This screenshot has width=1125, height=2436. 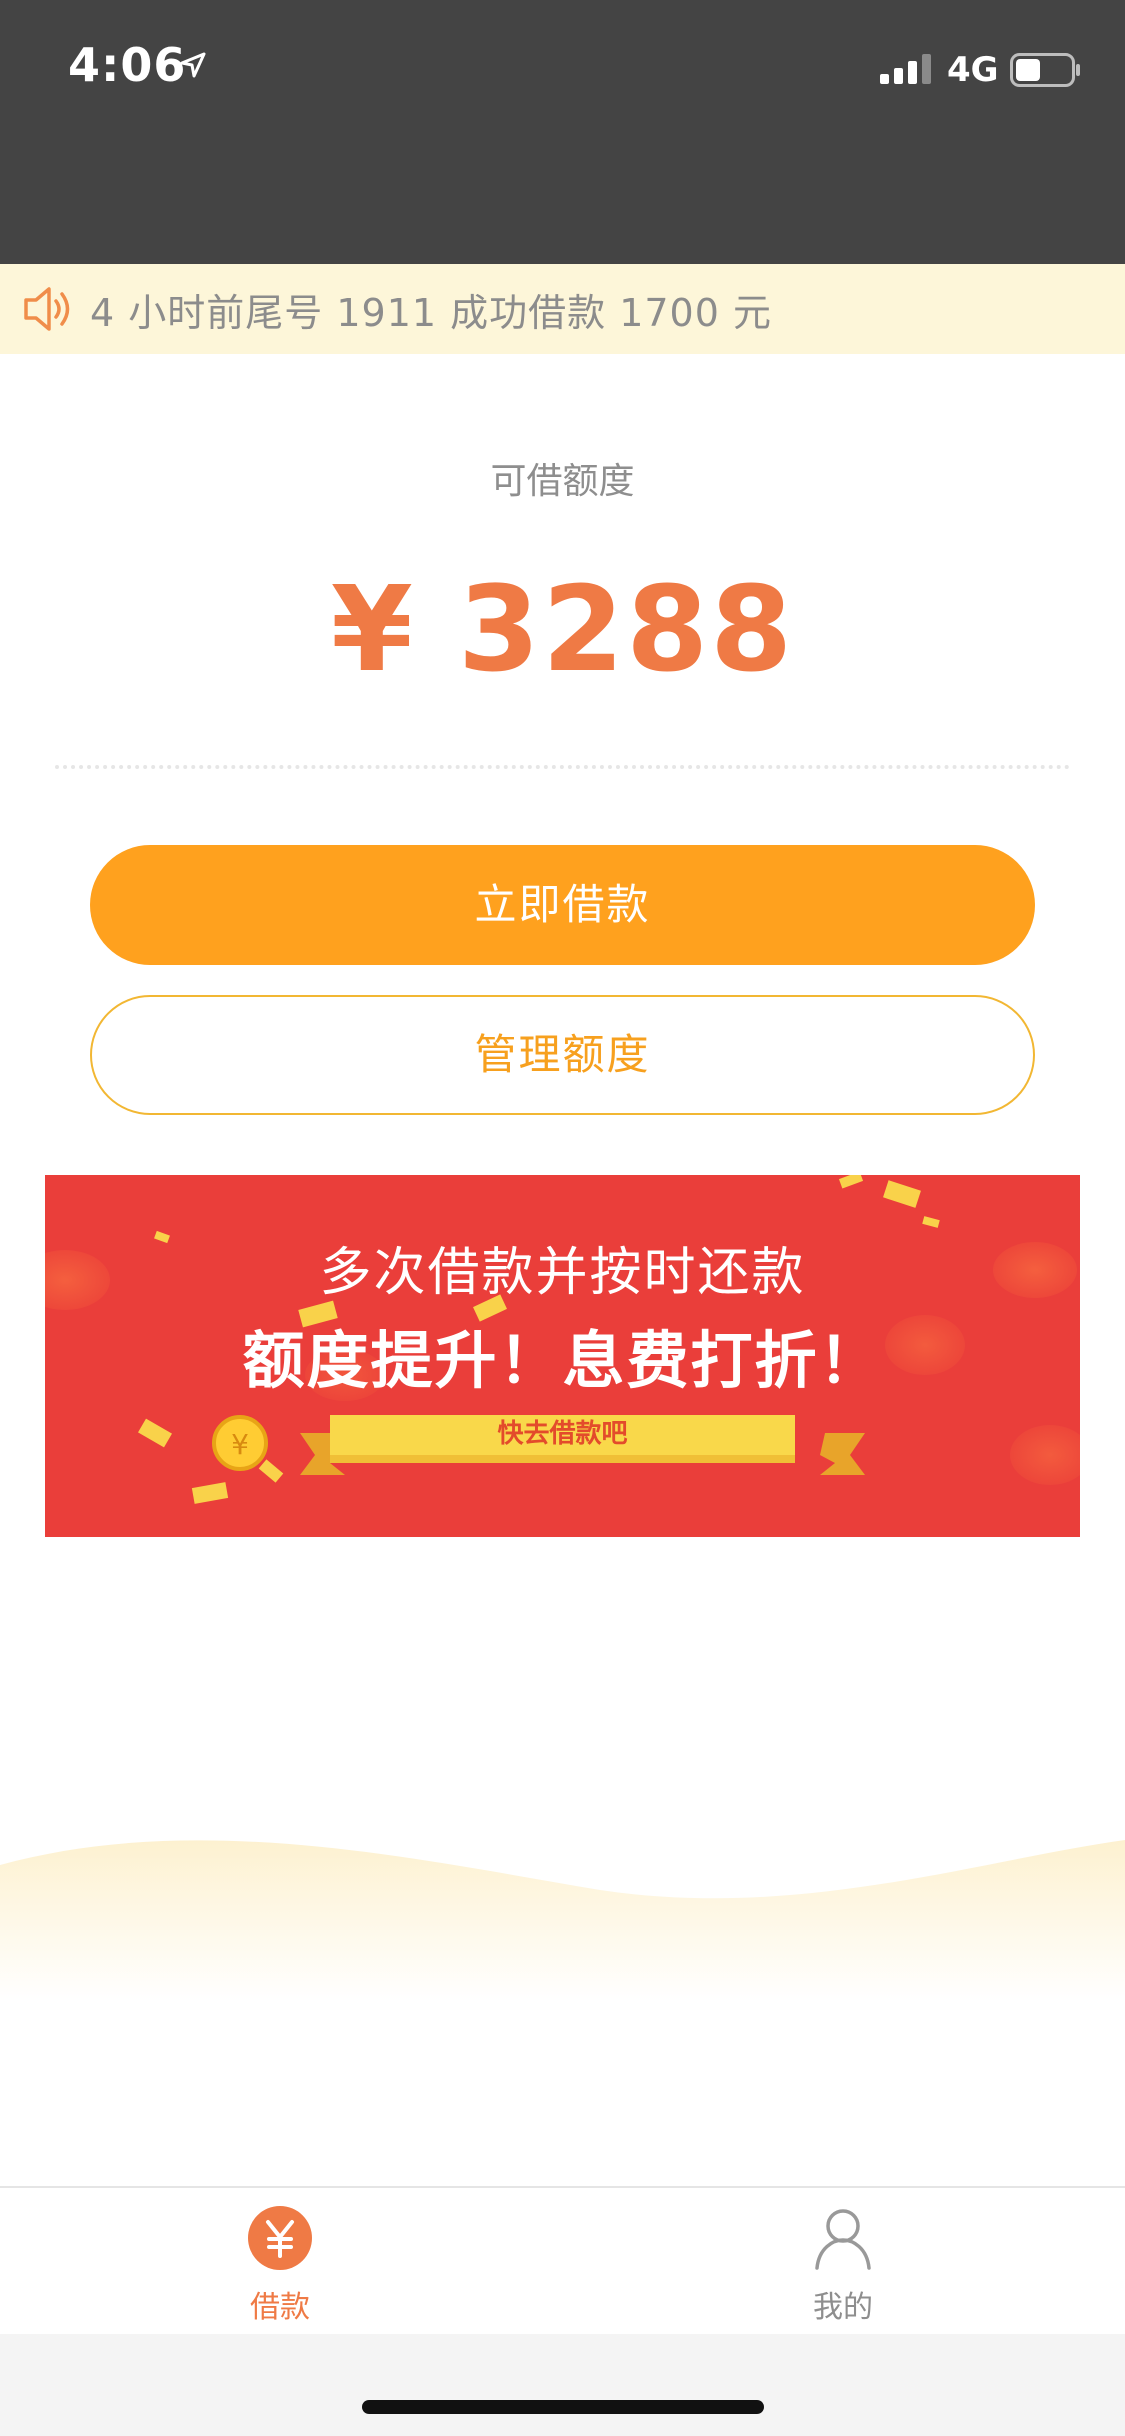 What do you see at coordinates (127, 65) in the screenshot?
I see `status-time: 4:06` at bounding box center [127, 65].